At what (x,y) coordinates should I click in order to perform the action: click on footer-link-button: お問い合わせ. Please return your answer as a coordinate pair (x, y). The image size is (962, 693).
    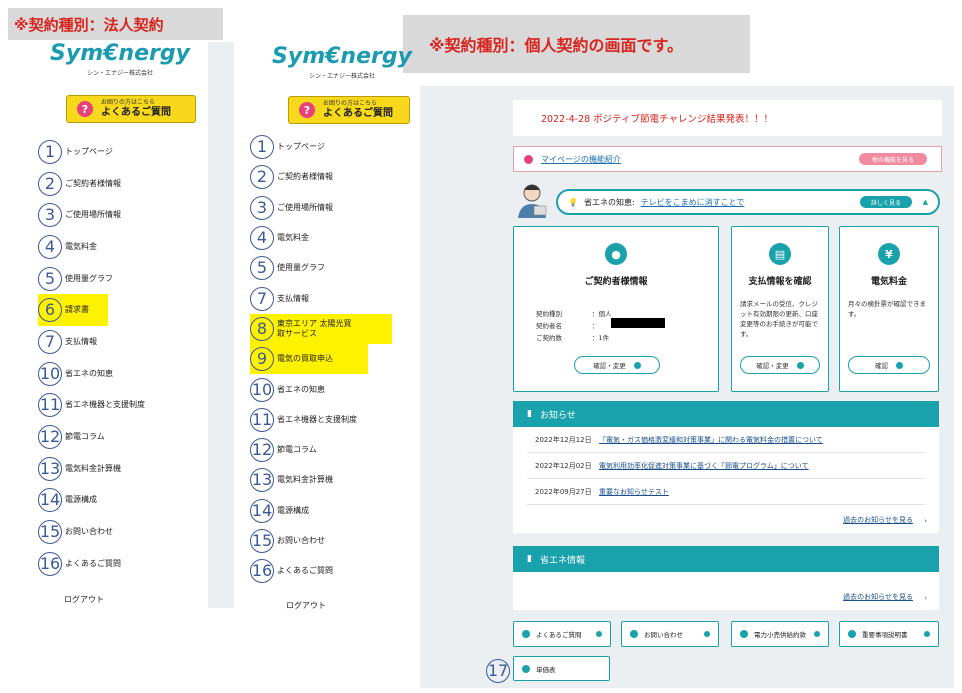
    Looking at the image, I should click on (670, 634).